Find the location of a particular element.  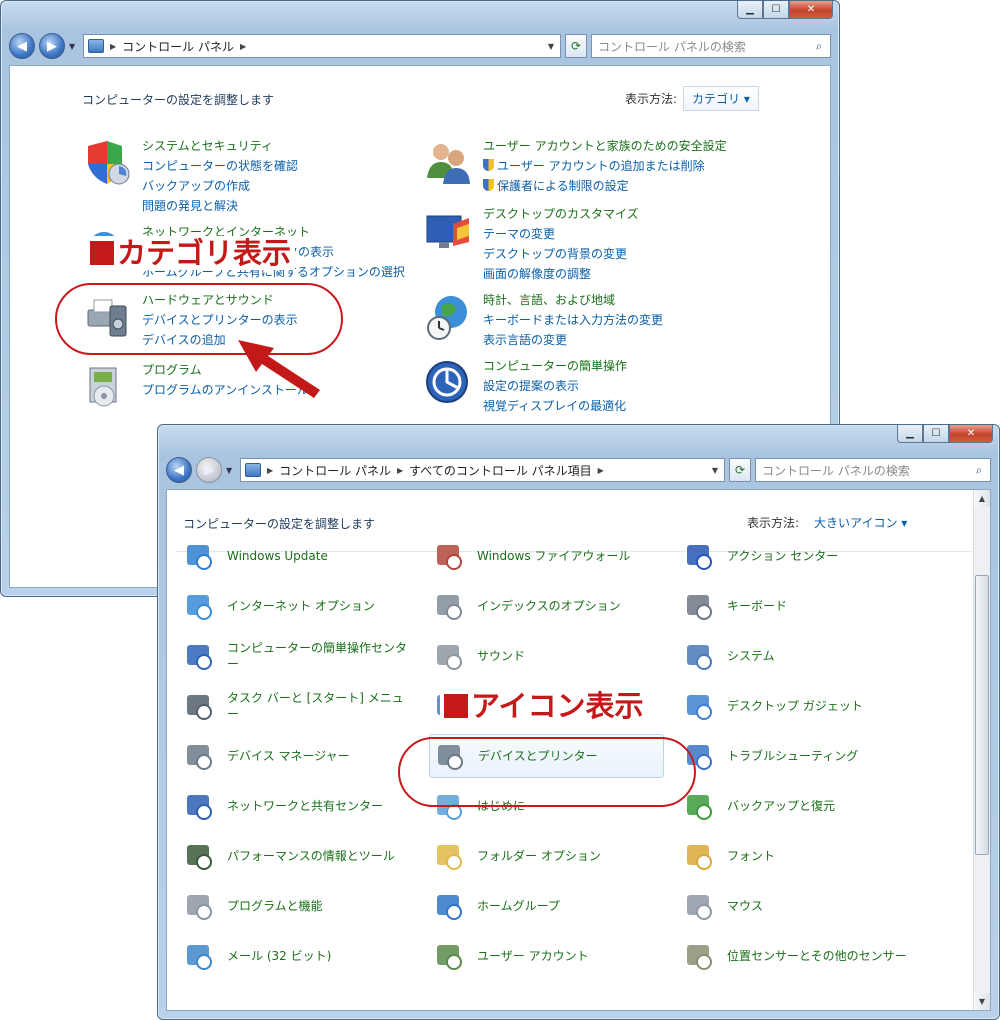

category-clock-language-region: 時計、言語、および地域 キーボードまたは入力方法の変更 表示言語の変更 is located at coordinates (543, 320).